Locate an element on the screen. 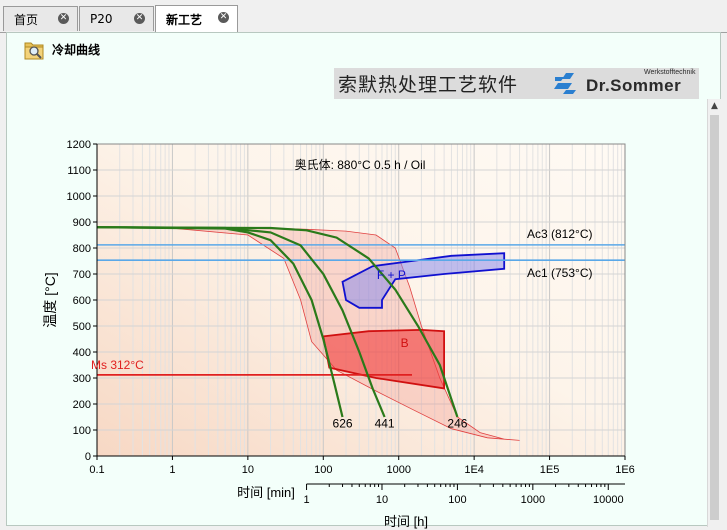 Image resolution: width=727 pixels, height=530 pixels. hour-tick-label: 1 is located at coordinates (306, 500).